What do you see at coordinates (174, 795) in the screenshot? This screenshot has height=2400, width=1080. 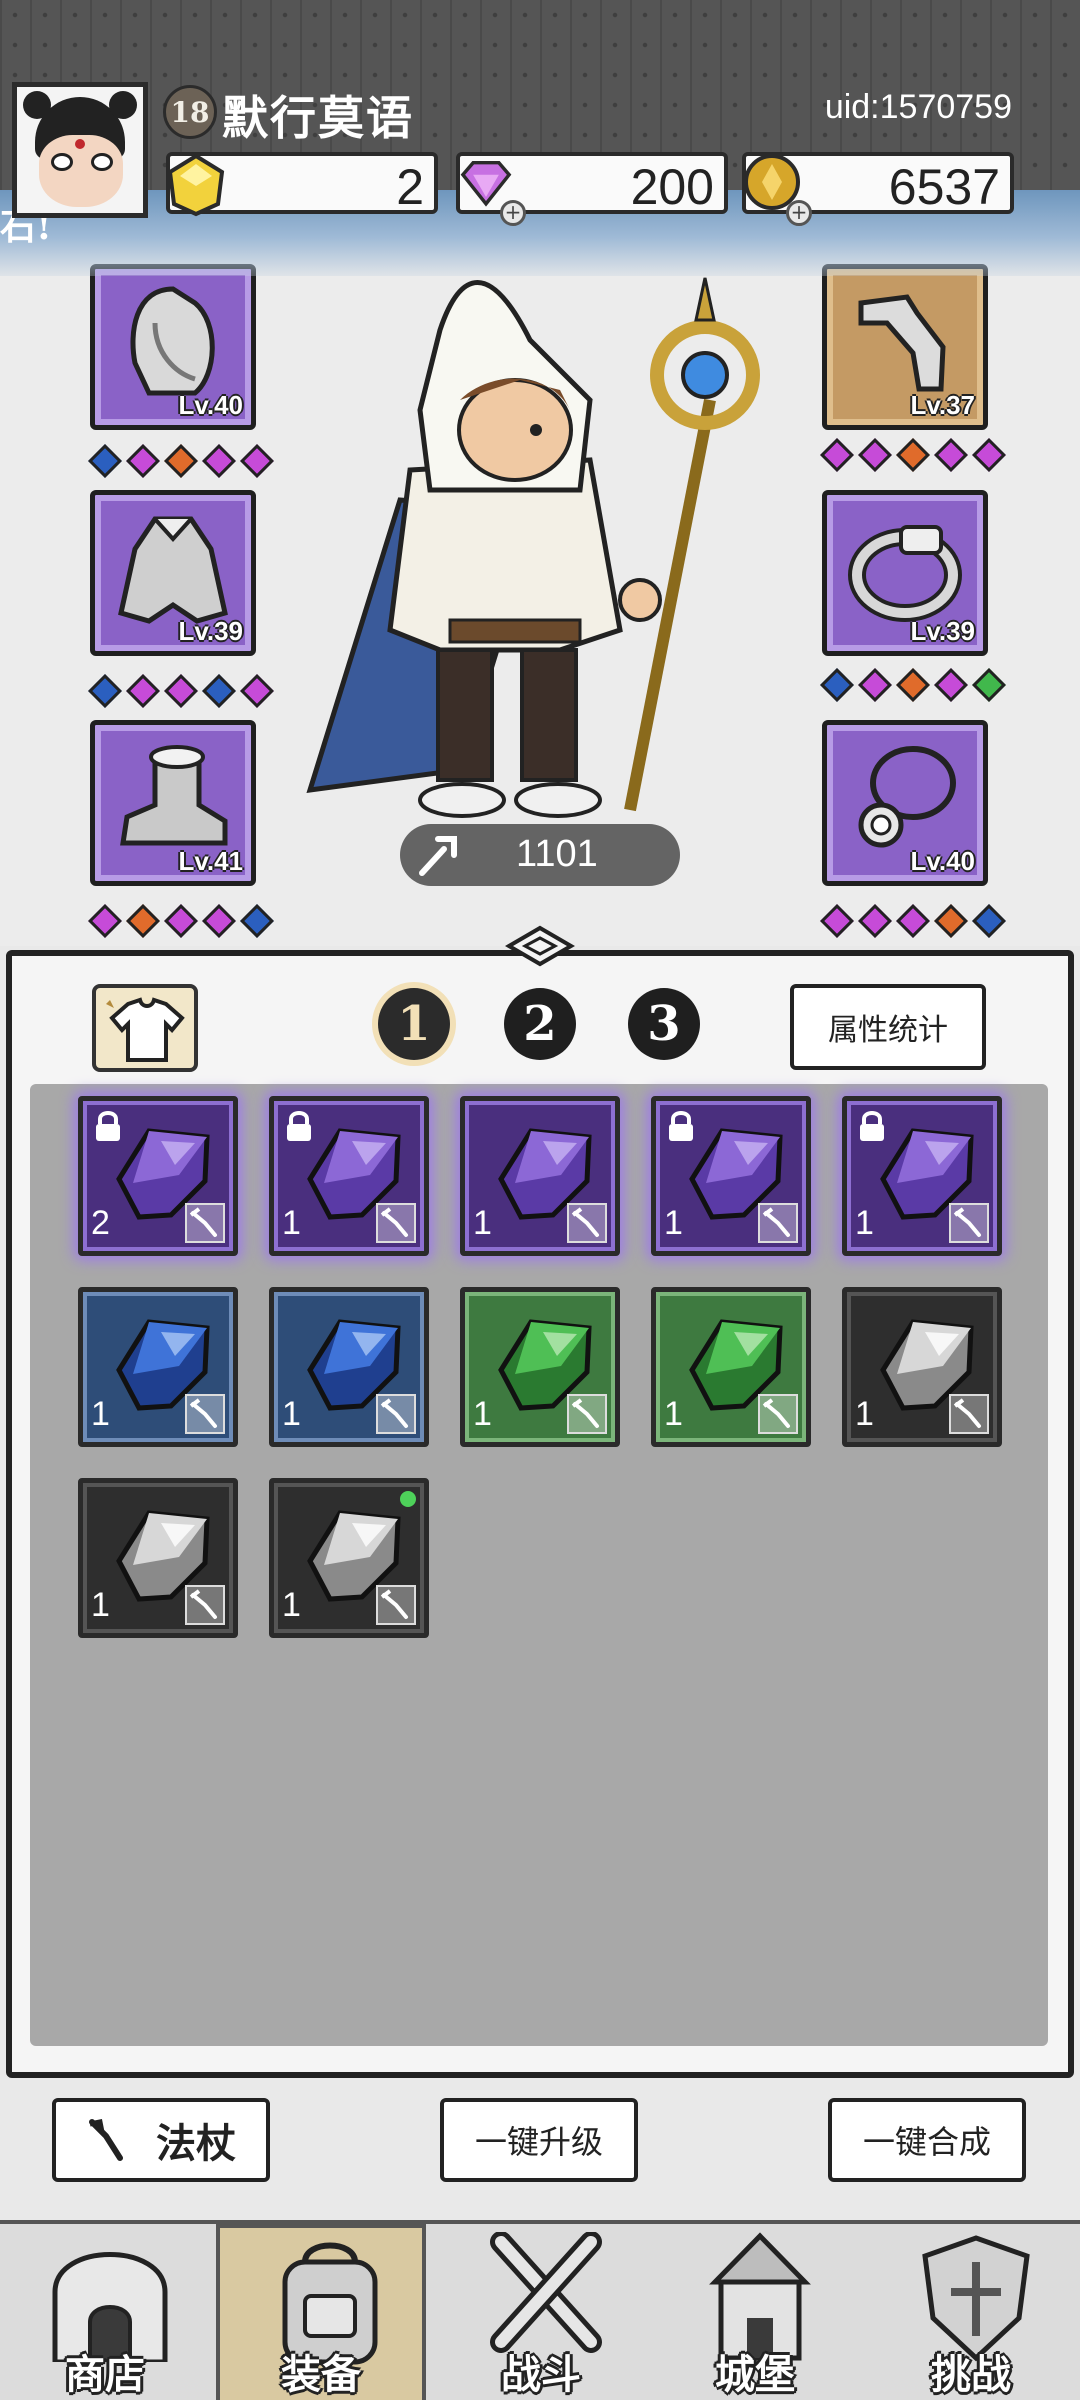 I see `boot-icon` at bounding box center [174, 795].